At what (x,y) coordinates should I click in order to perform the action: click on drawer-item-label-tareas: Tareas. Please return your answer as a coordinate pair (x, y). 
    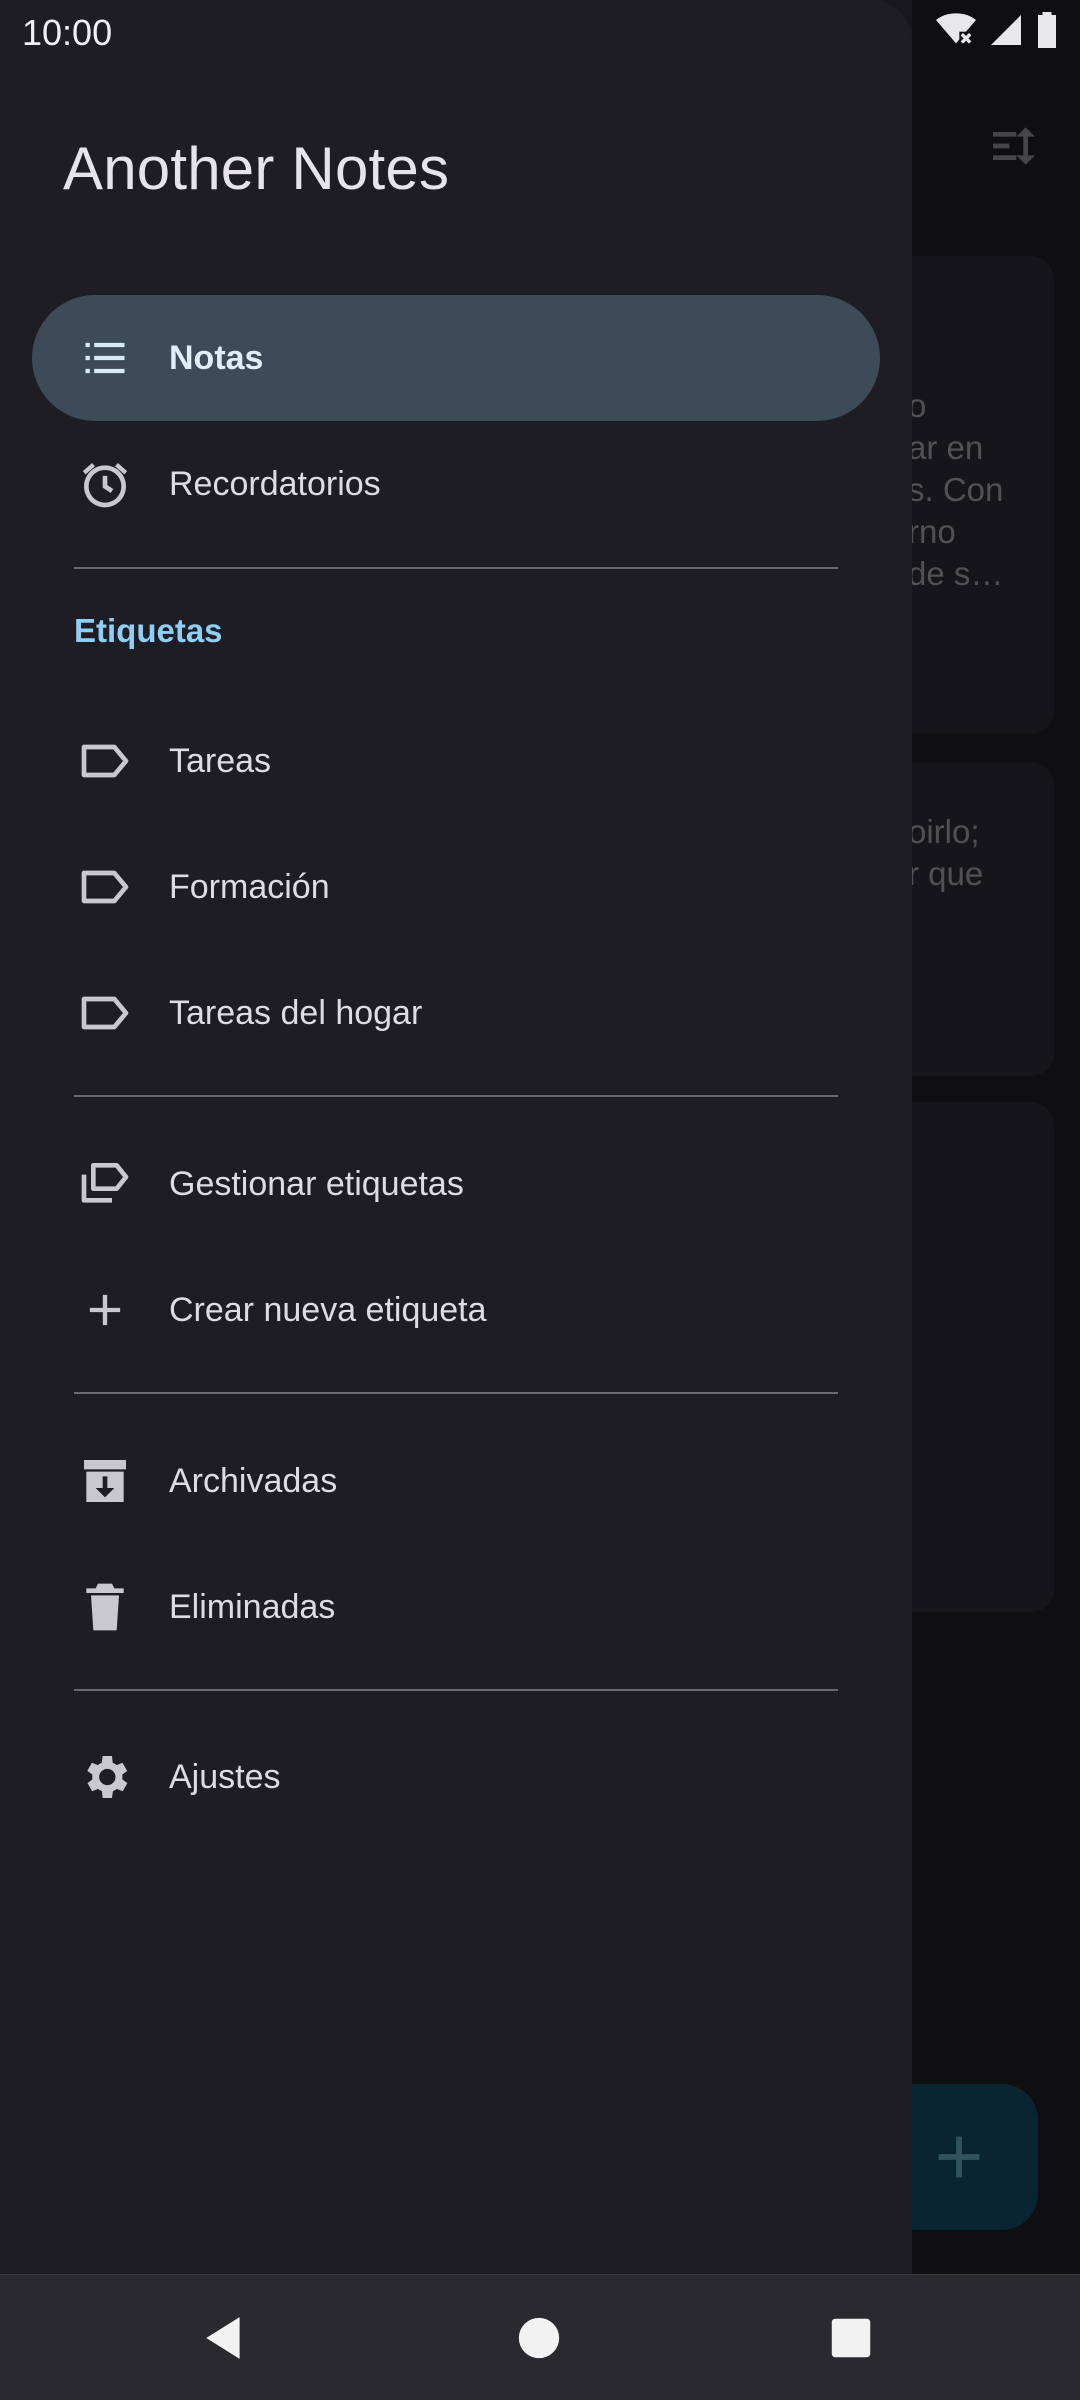
    Looking at the image, I should click on (456, 761).